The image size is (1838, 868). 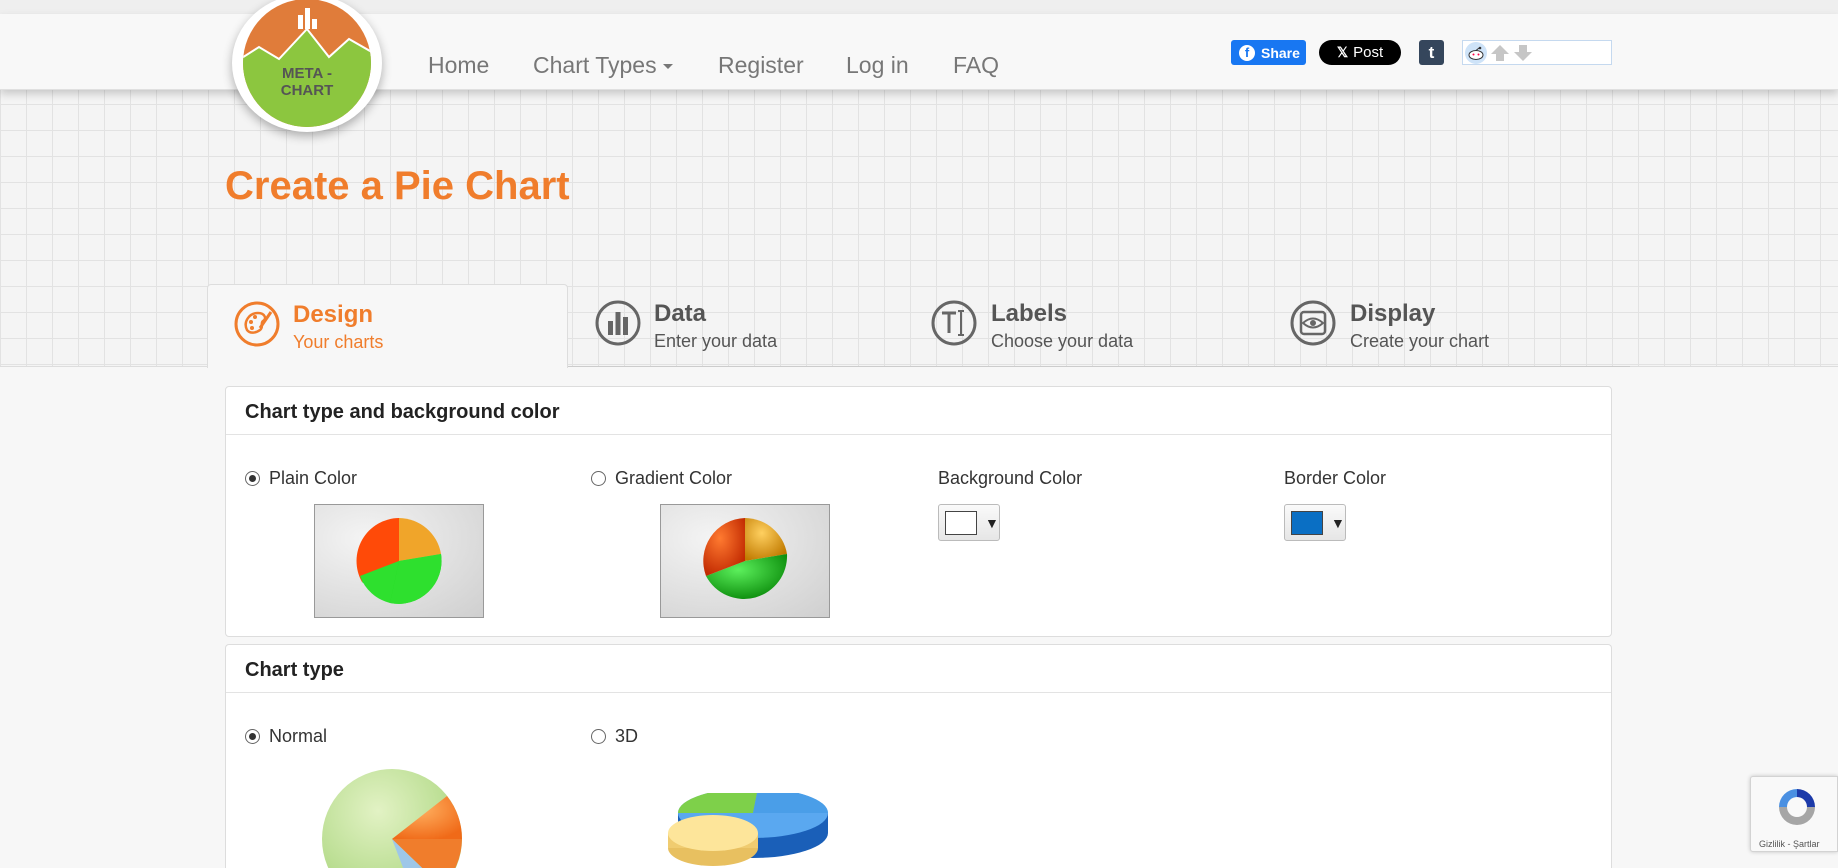 I want to click on x-post-button: 𝕏 Post, so click(x=1360, y=52).